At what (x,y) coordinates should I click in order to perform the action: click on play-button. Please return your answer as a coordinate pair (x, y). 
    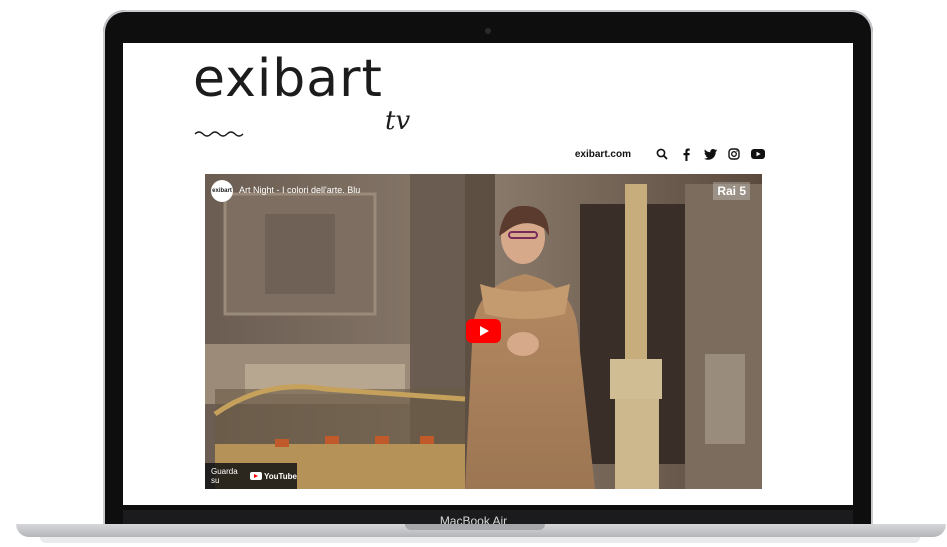
    Looking at the image, I should click on (483, 331).